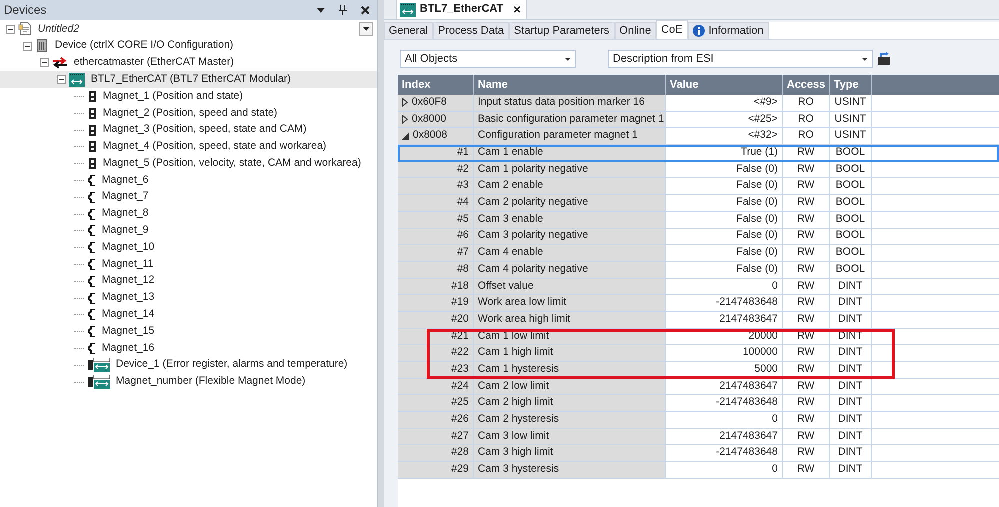 This screenshot has height=507, width=999. I want to click on table-row: #3 Cam 2 enable False (0) RW BOOL, so click(698, 187).